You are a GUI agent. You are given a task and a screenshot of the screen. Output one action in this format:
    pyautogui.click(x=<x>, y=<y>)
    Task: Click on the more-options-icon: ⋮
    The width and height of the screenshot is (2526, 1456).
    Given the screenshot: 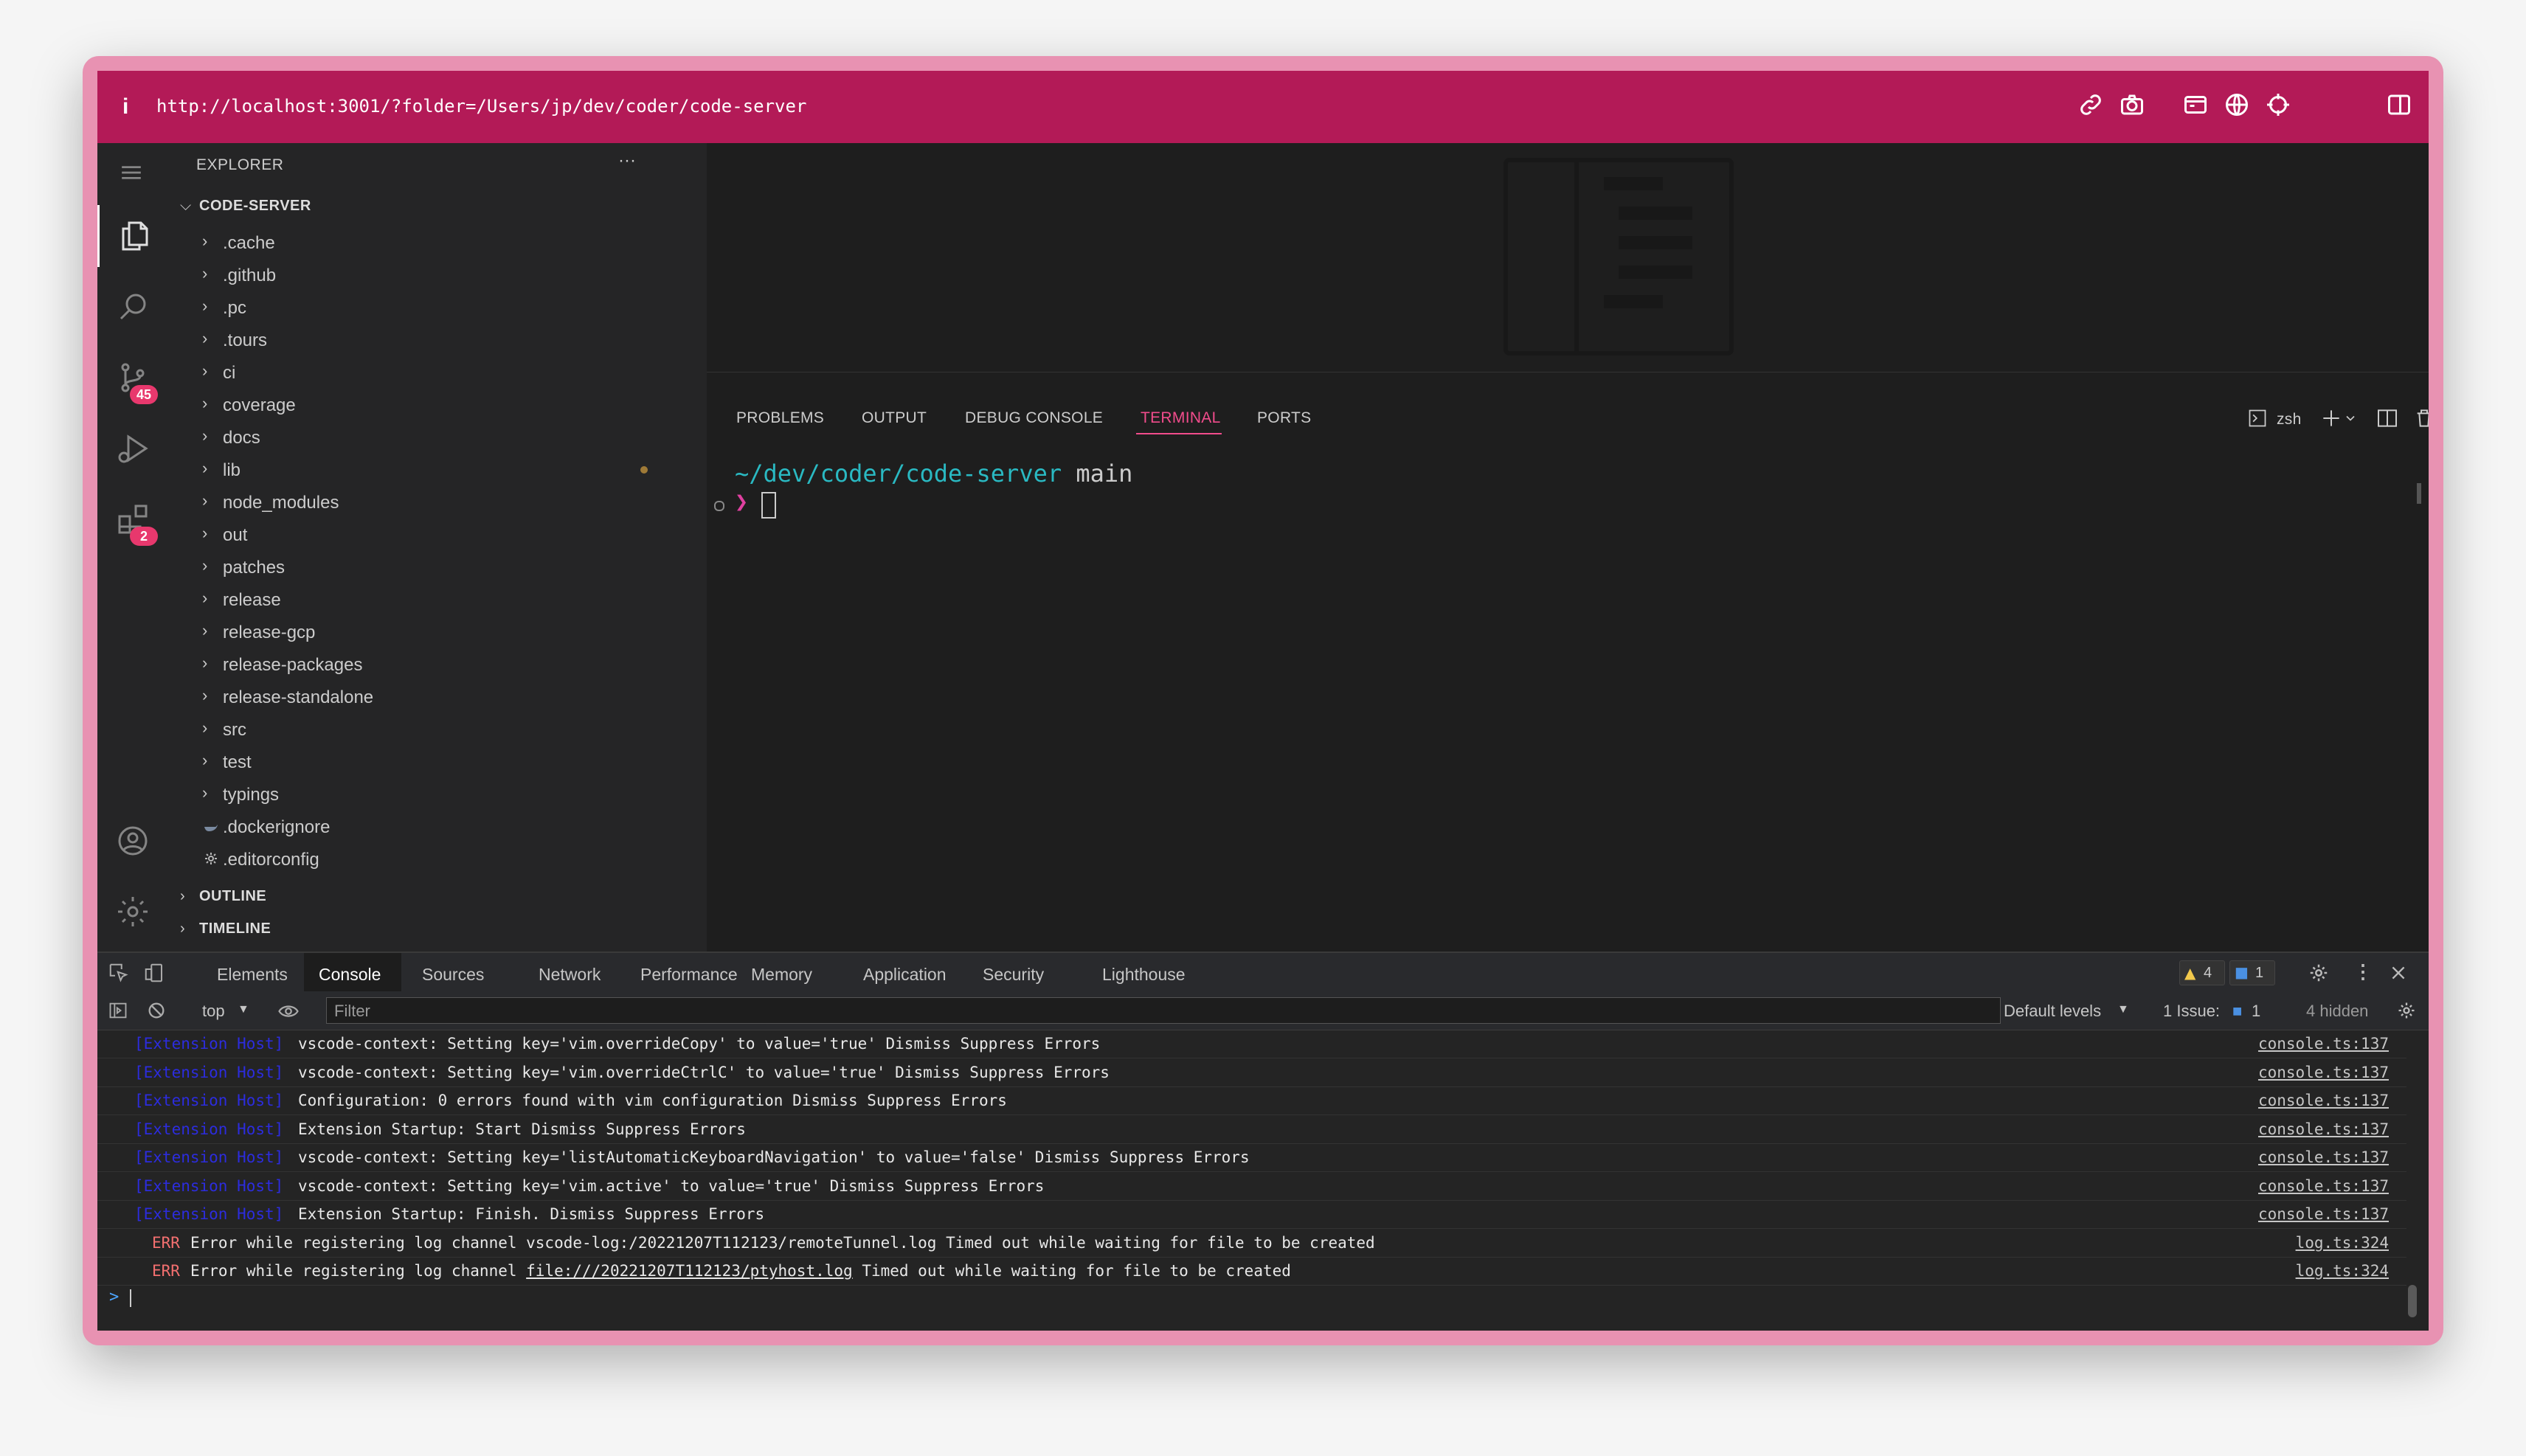 What is the action you would take?
    pyautogui.click(x=2363, y=971)
    